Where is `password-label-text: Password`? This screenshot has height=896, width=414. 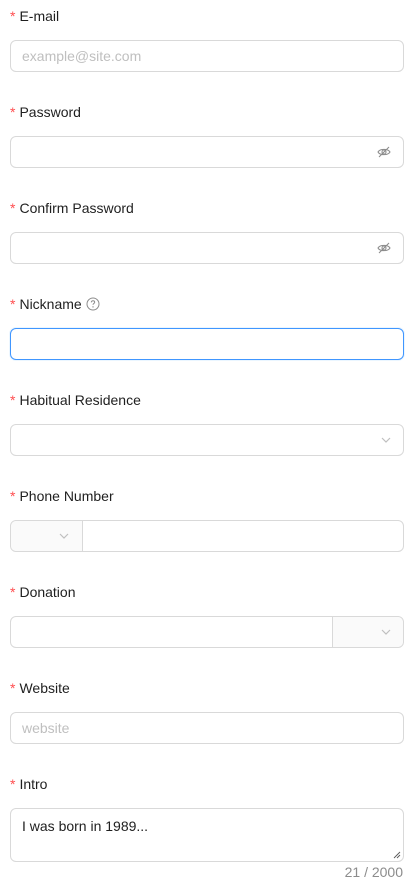 password-label-text: Password is located at coordinates (50, 112).